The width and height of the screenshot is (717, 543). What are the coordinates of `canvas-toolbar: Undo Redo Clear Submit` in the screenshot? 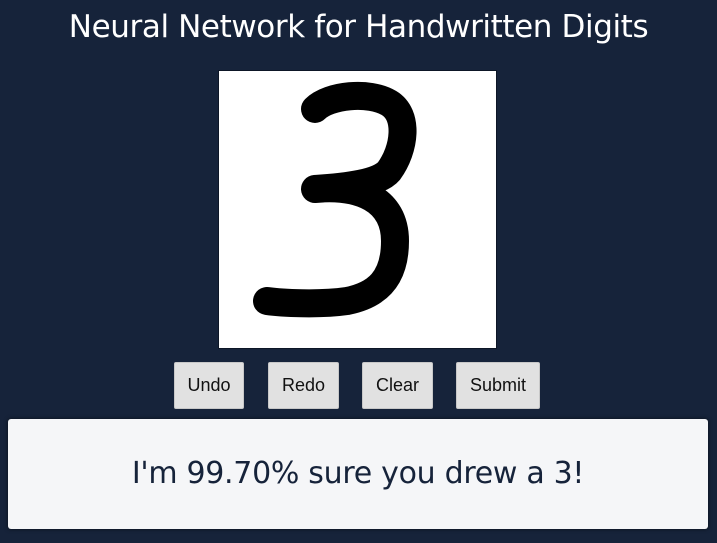 It's located at (358, 385).